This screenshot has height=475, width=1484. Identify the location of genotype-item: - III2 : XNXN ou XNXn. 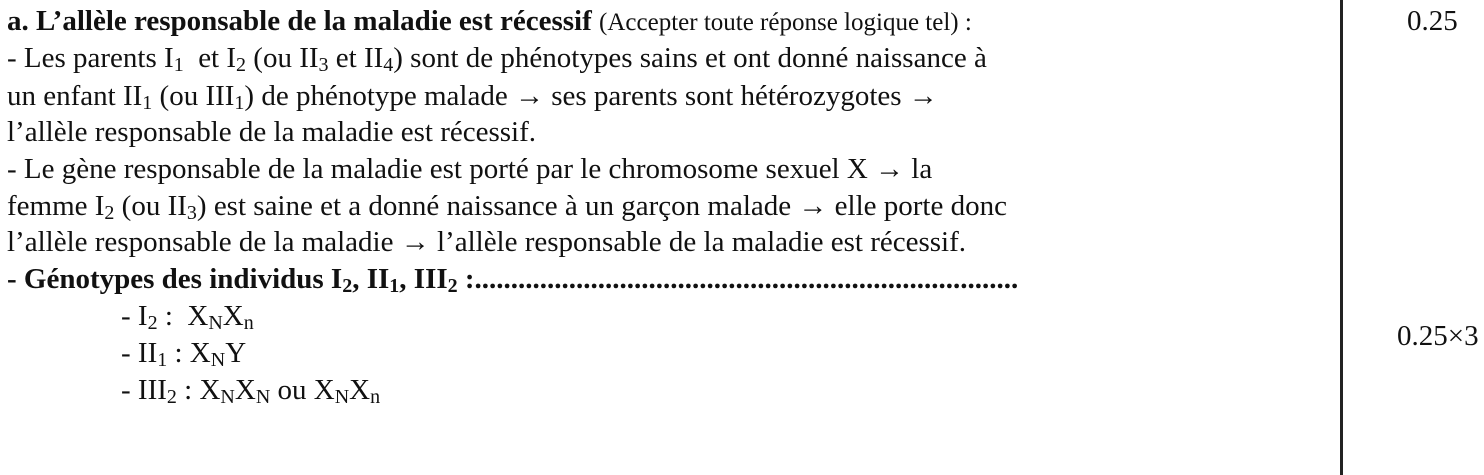
(250, 390).